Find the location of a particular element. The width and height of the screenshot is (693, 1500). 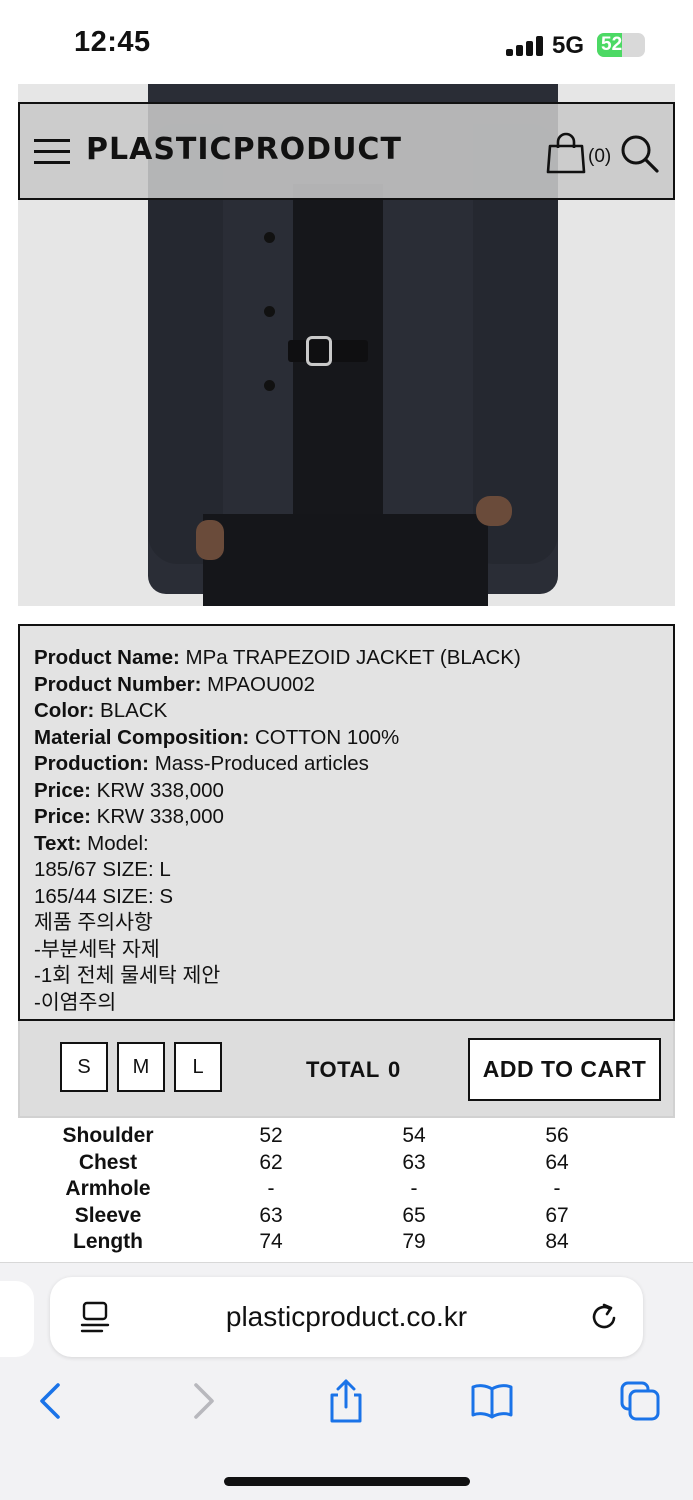

battery-icon: 52 is located at coordinates (621, 45).